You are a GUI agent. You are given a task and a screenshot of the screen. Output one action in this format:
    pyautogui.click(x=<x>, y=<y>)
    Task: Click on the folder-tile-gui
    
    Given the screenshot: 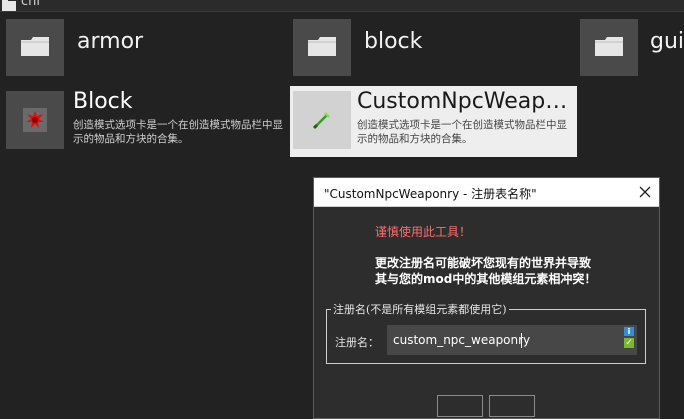 What is the action you would take?
    pyautogui.click(x=609, y=47)
    